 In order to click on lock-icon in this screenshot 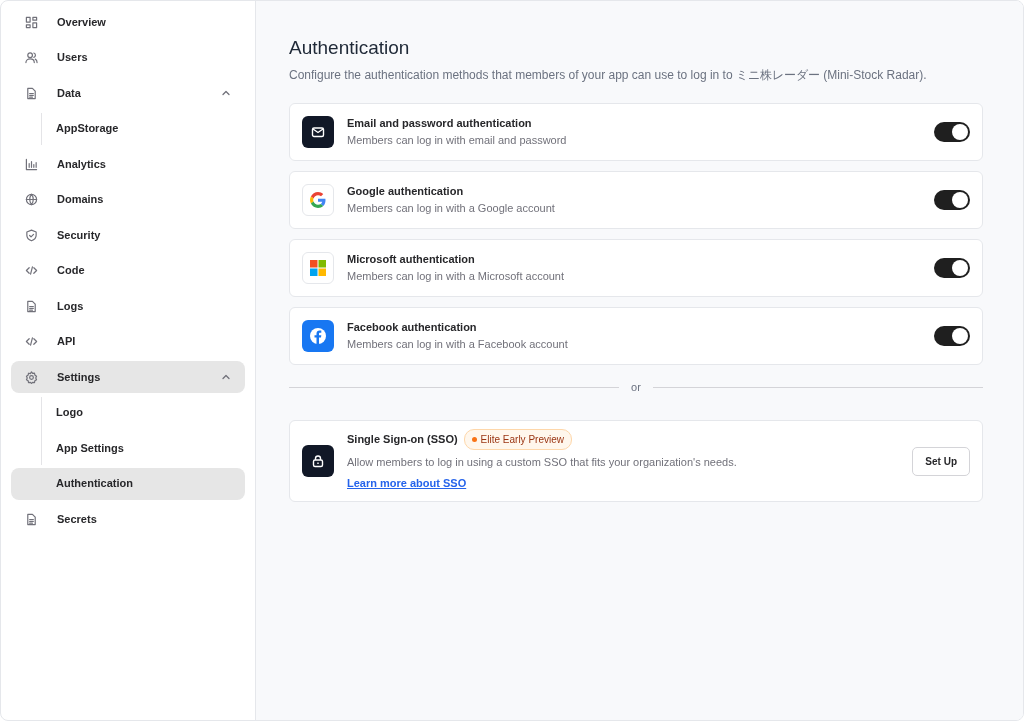, I will do `click(318, 461)`.